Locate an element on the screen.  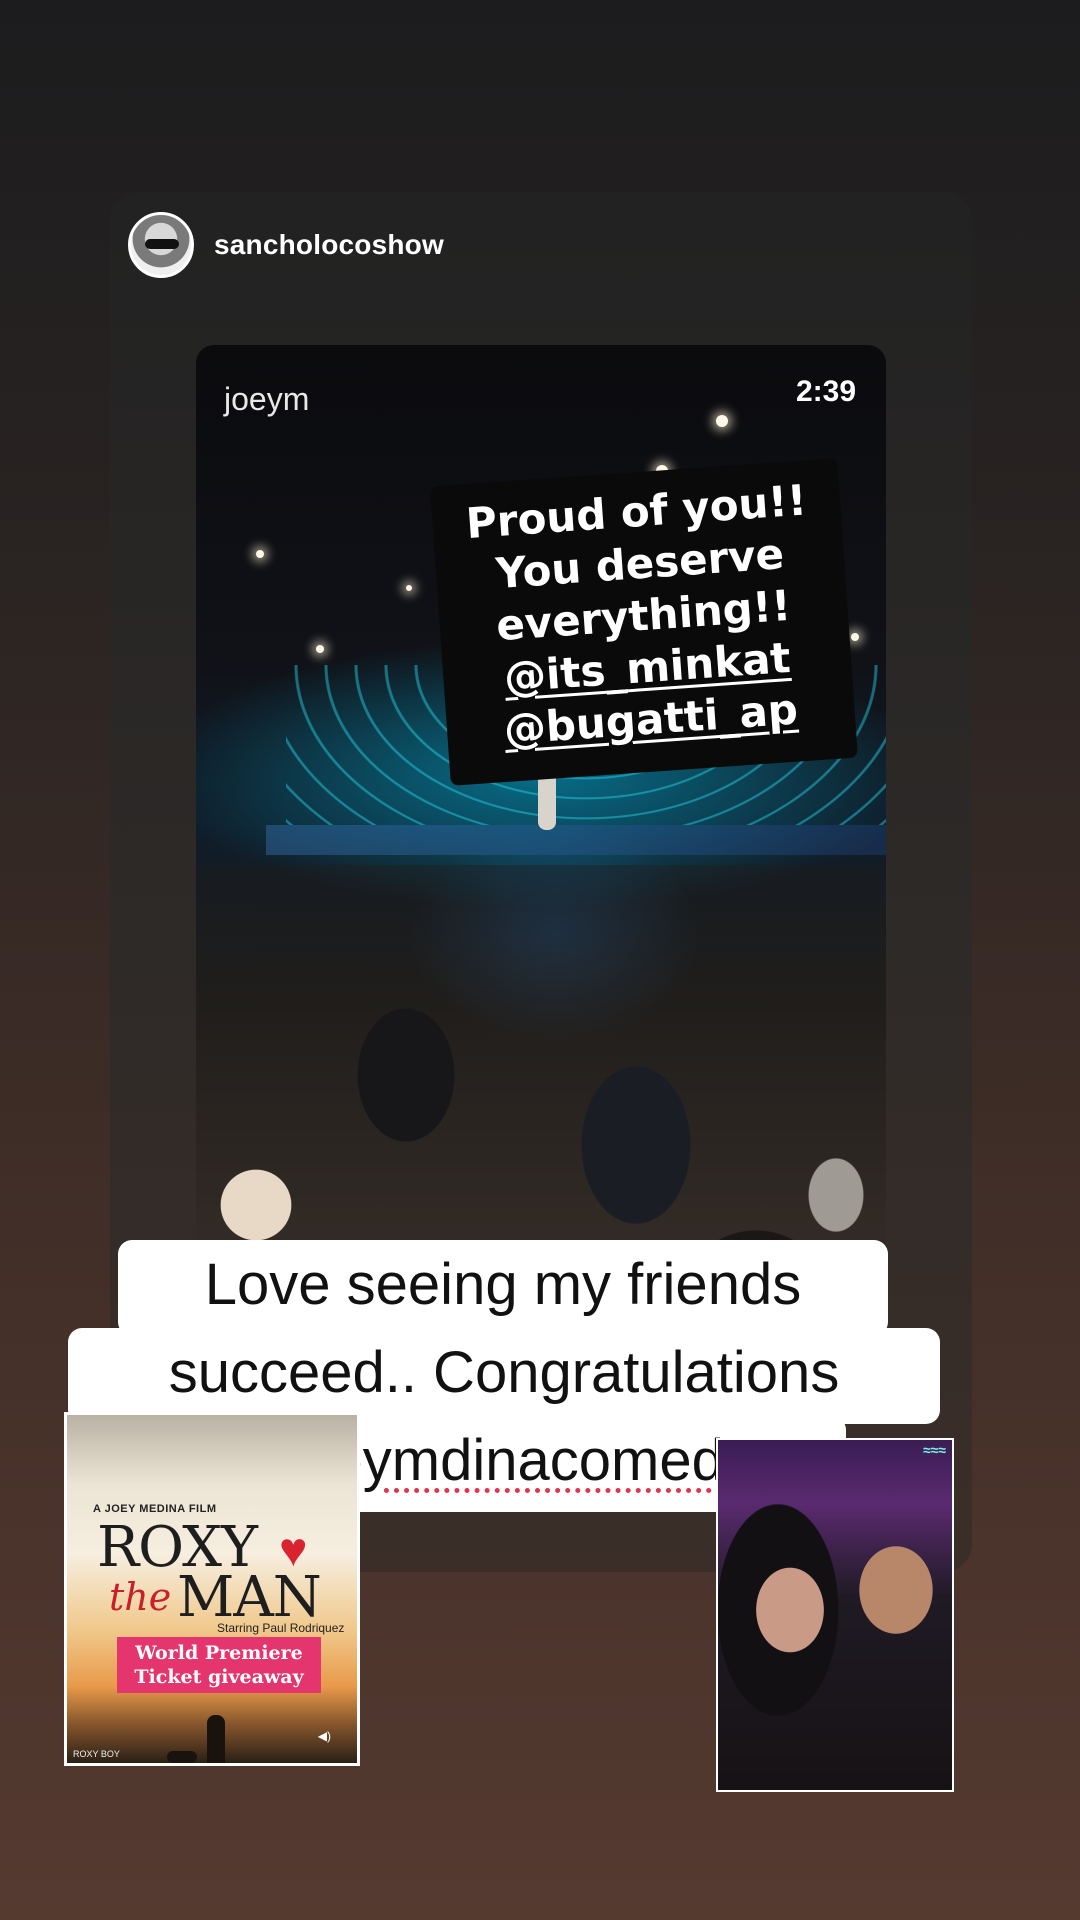
poster-starring: Starring Paul Rodriquez is located at coordinates (281, 1628).